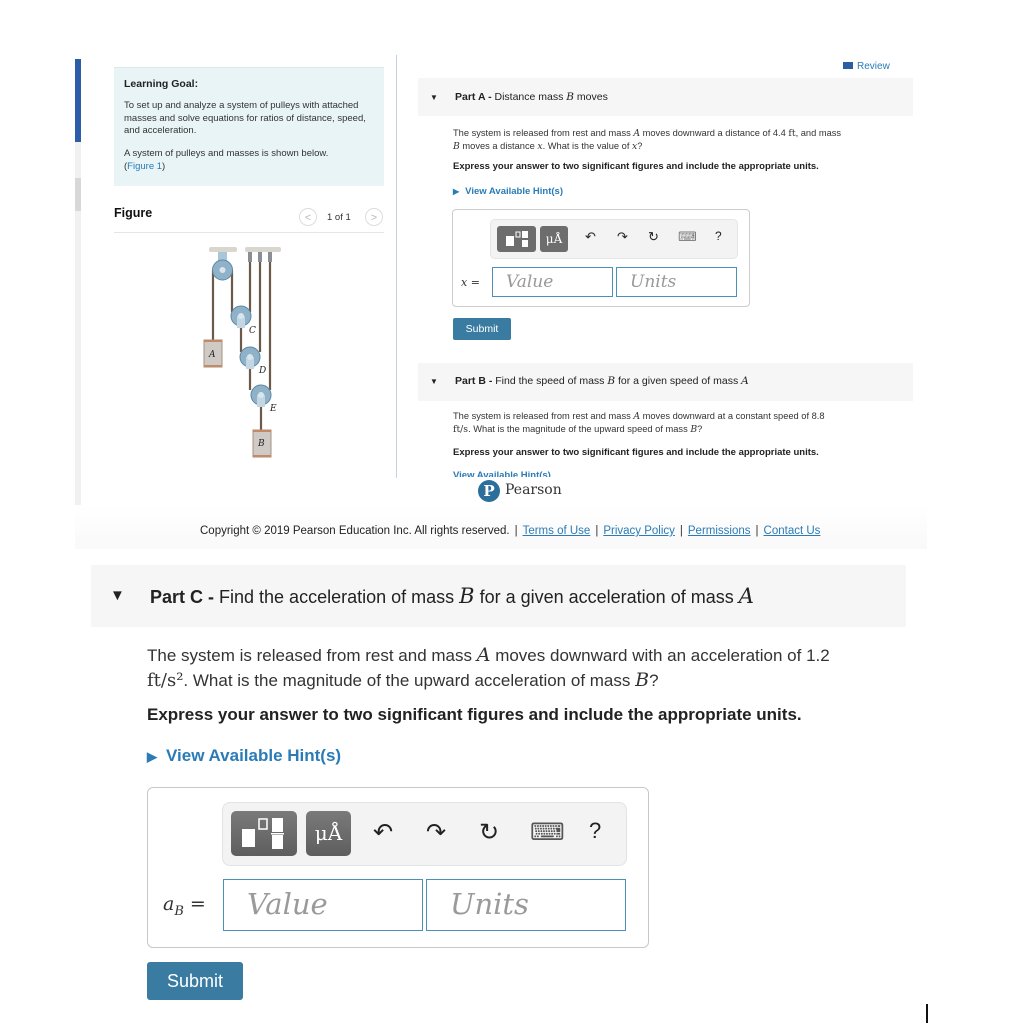 The image size is (1021, 1024). Describe the element at coordinates (396, 266) in the screenshot. I see `panel-splitter` at that location.